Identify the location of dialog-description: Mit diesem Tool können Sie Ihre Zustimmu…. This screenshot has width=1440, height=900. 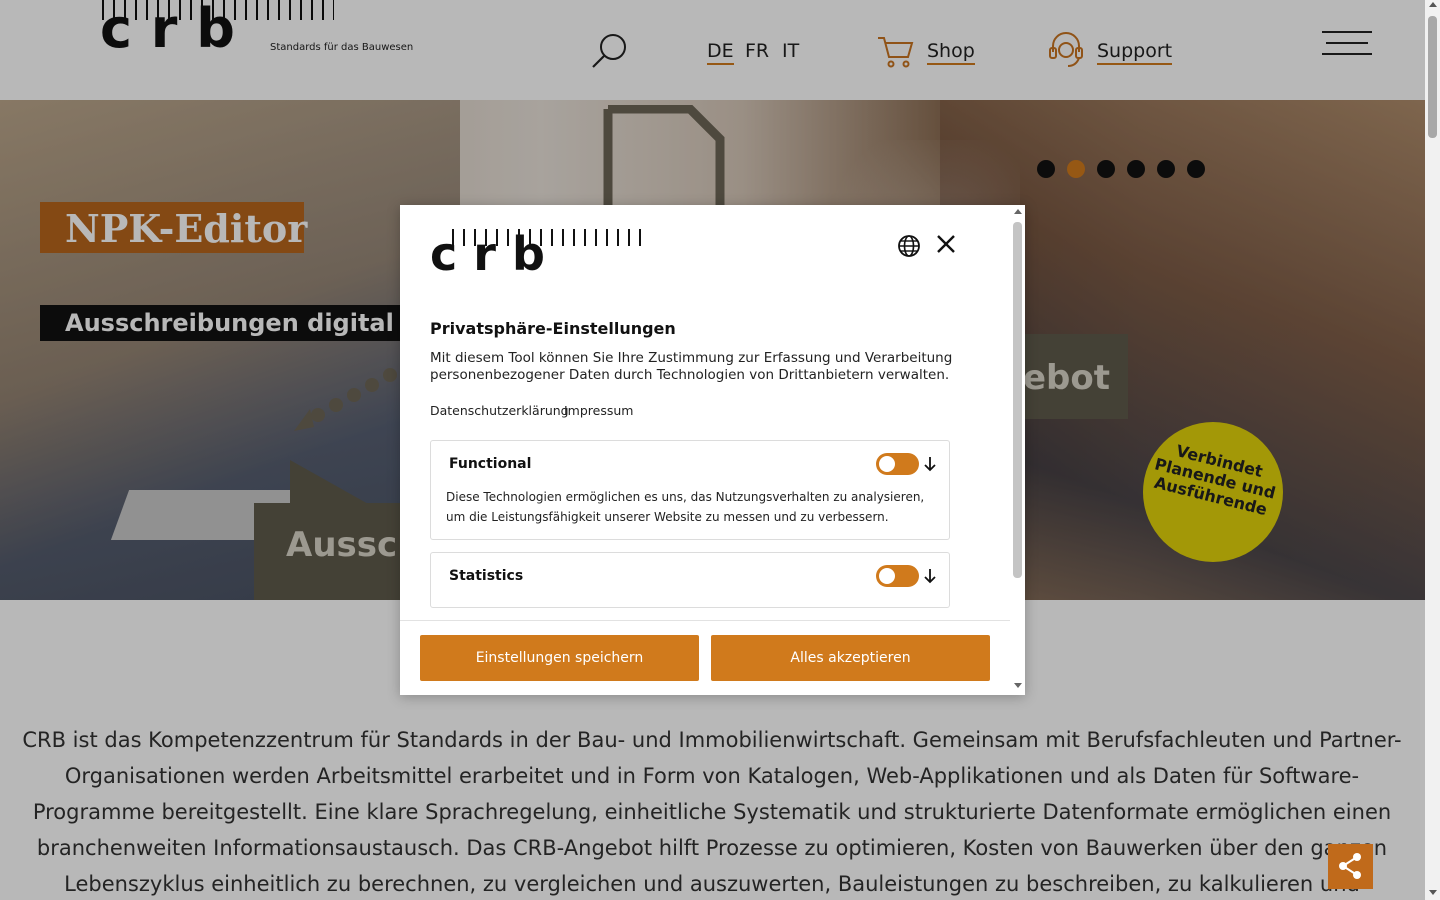
(691, 366).